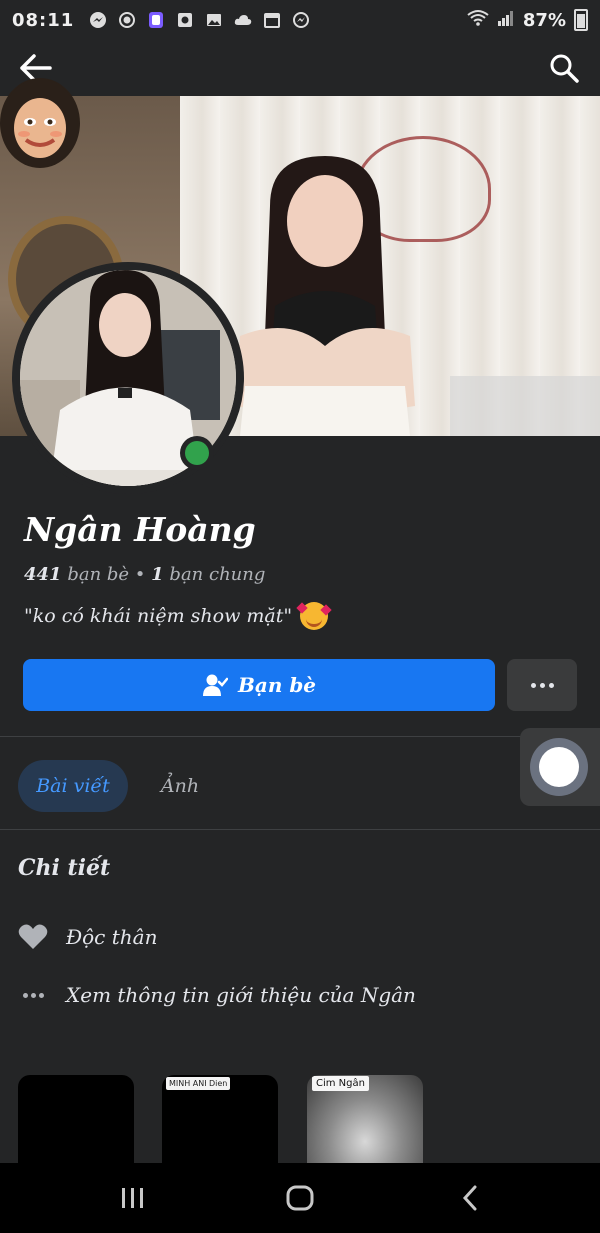 The width and height of the screenshot is (600, 1233). I want to click on friend-stats: 441 bạn bè • 1 bạn chung, so click(144, 574).